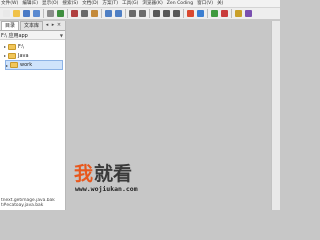 The height and width of the screenshot is (240, 320). I want to click on find-icon, so click(132, 13).